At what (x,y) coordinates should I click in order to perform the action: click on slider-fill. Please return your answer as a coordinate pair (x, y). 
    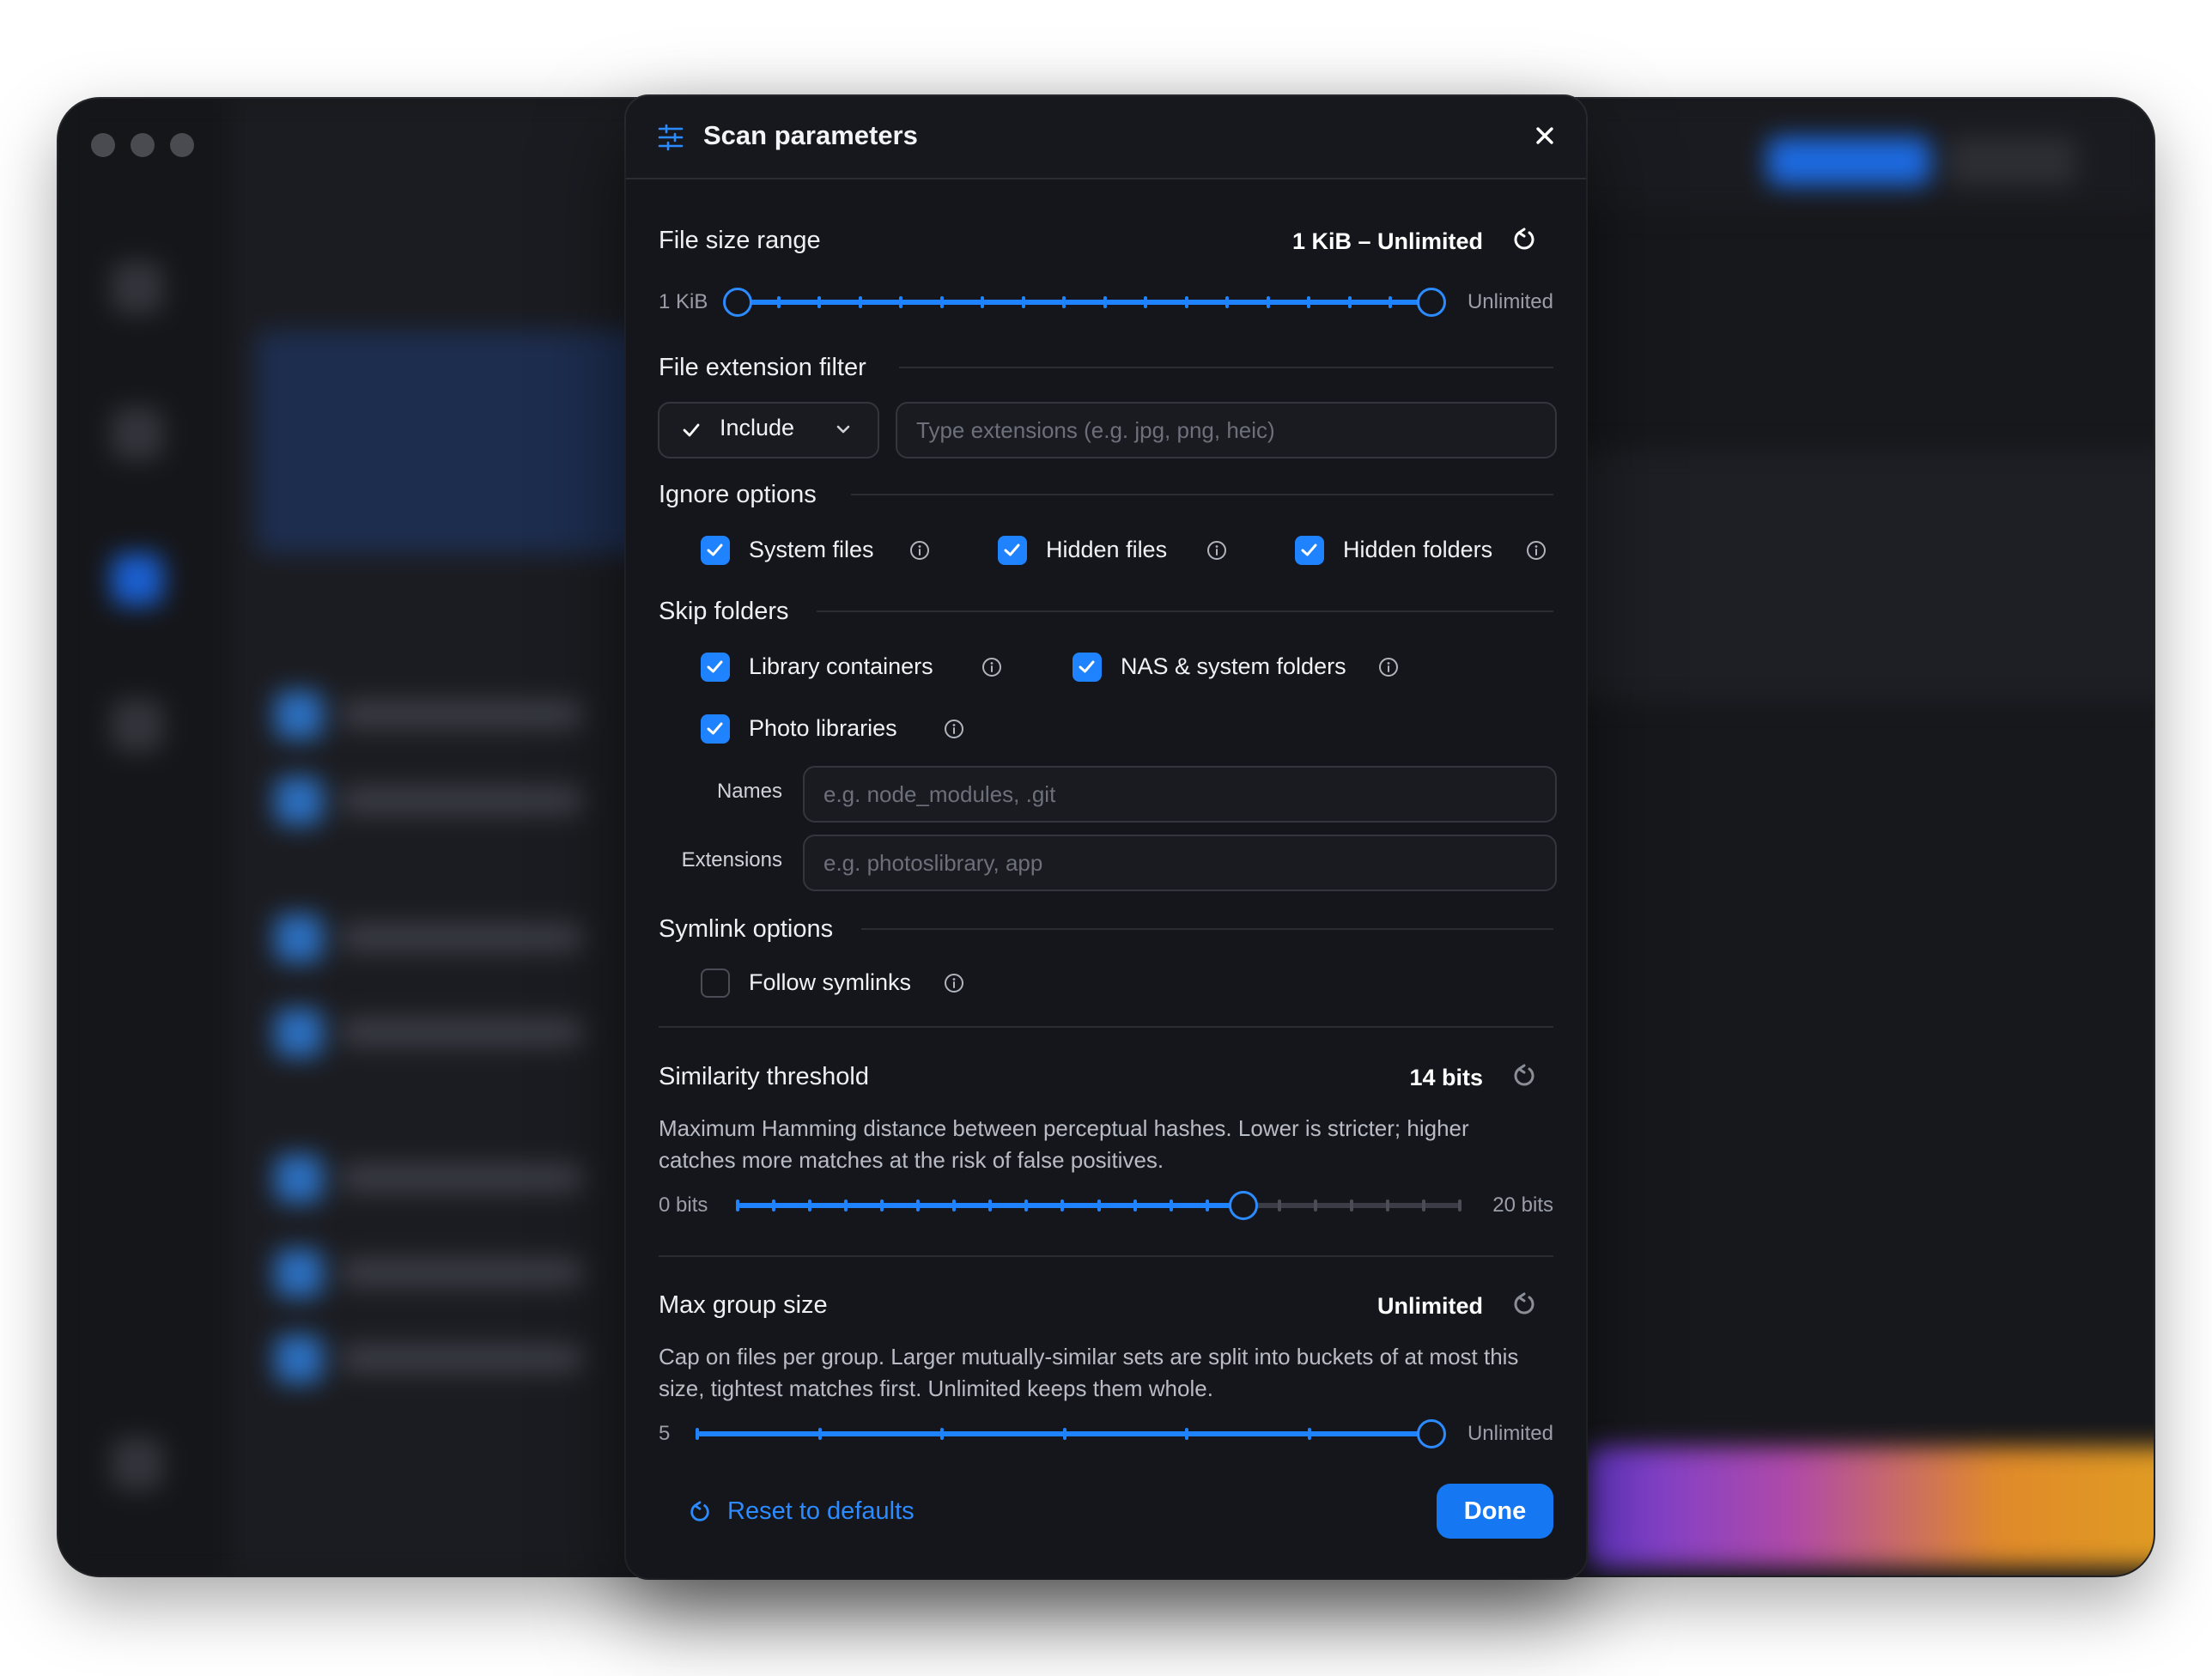
    Looking at the image, I should click on (1084, 302).